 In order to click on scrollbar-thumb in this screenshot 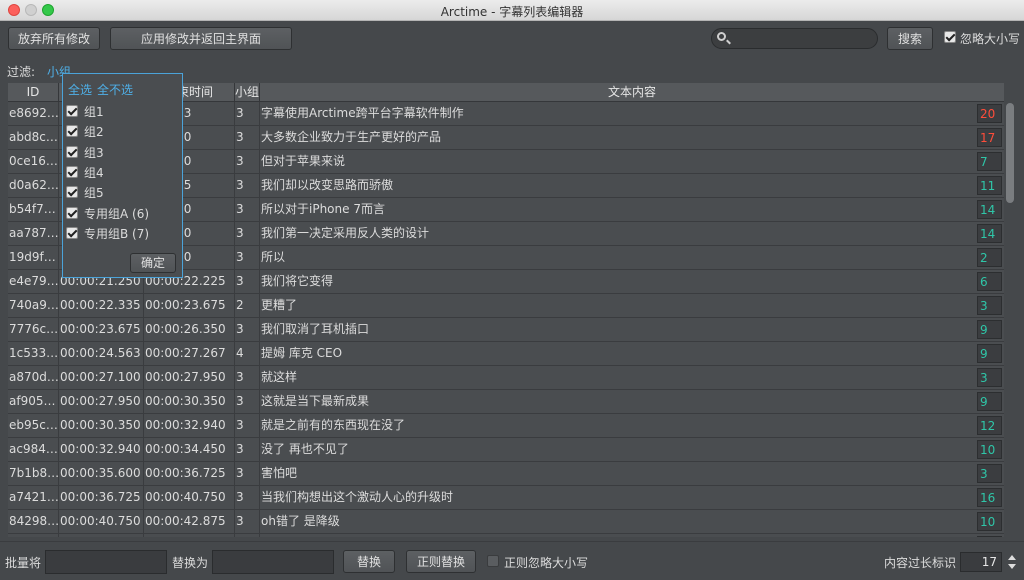, I will do `click(1010, 153)`.